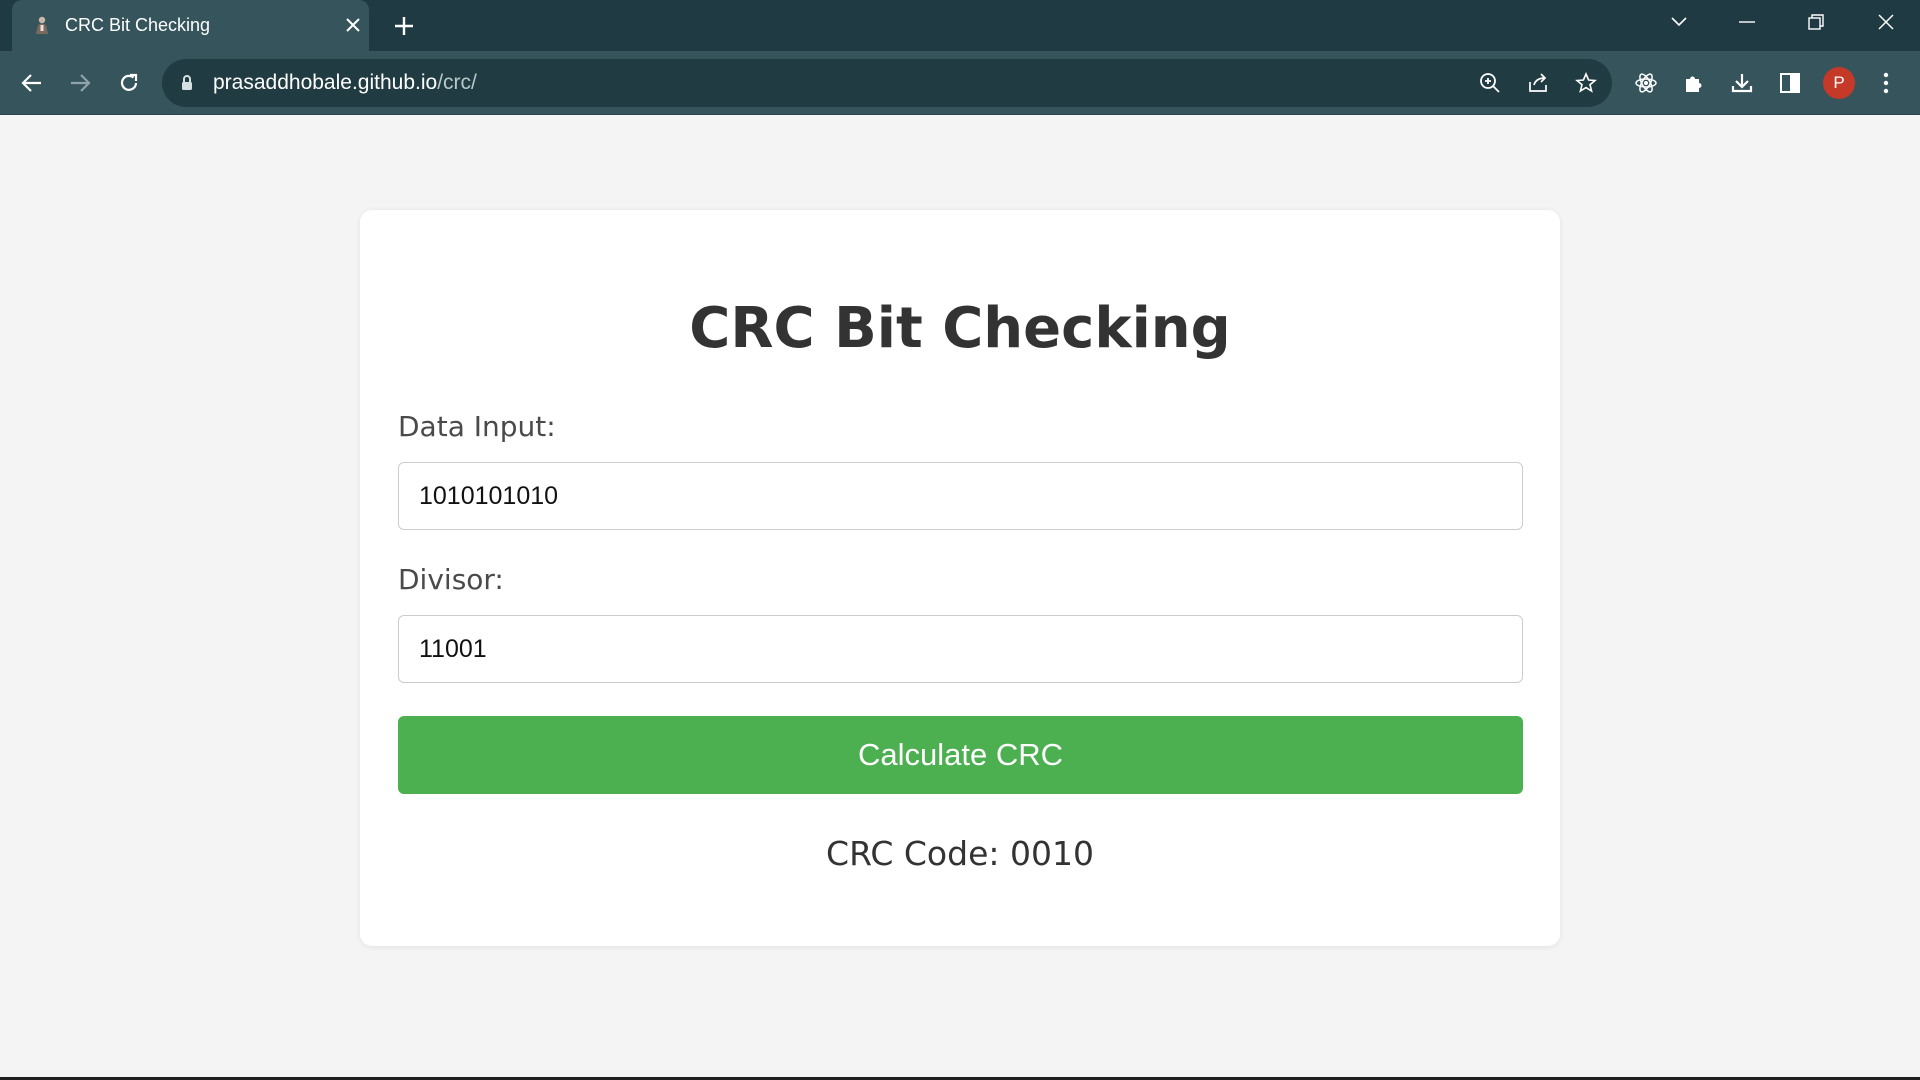  I want to click on browser-tab: CRC Bit Checking, so click(190, 25).